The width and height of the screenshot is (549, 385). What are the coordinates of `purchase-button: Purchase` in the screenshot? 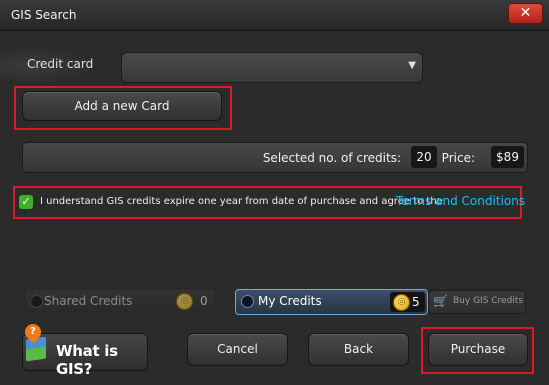 It's located at (478, 349).